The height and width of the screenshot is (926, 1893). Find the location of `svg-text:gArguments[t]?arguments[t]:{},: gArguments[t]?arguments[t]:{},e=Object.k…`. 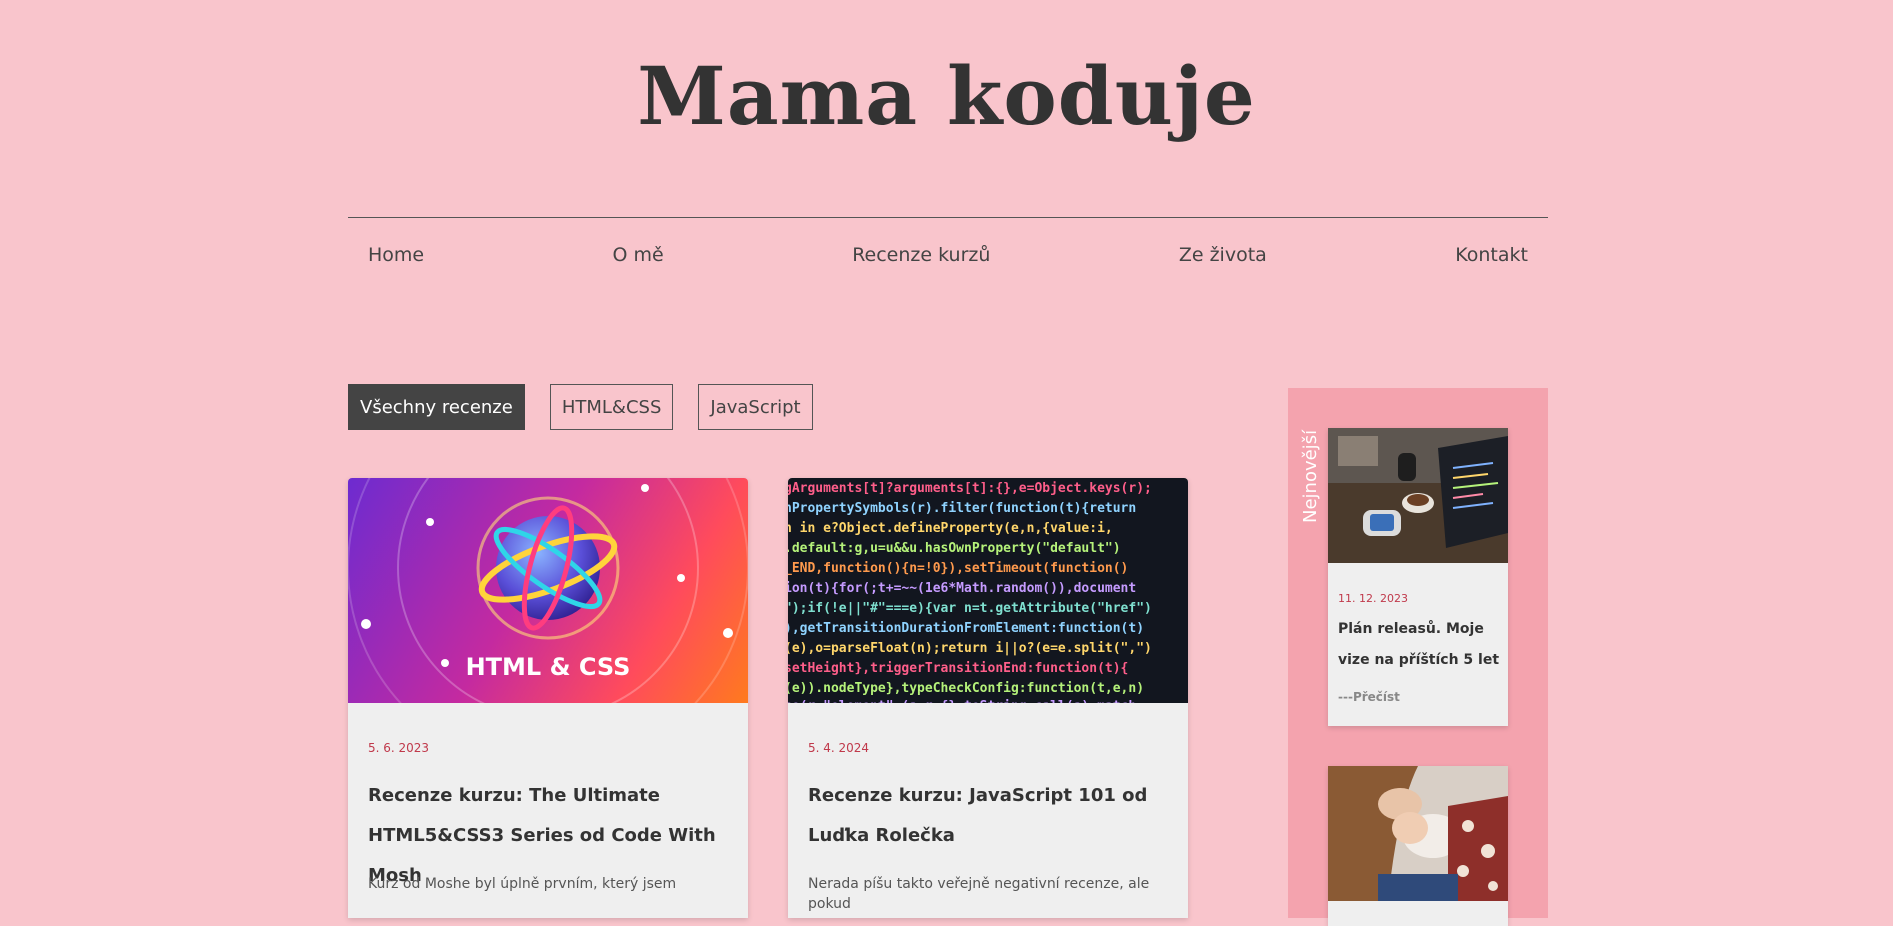

svg-text:gArguments[t]?arguments[t]:{},: gArguments[t]?arguments[t]:{},e=Object.k… is located at coordinates (970, 488).